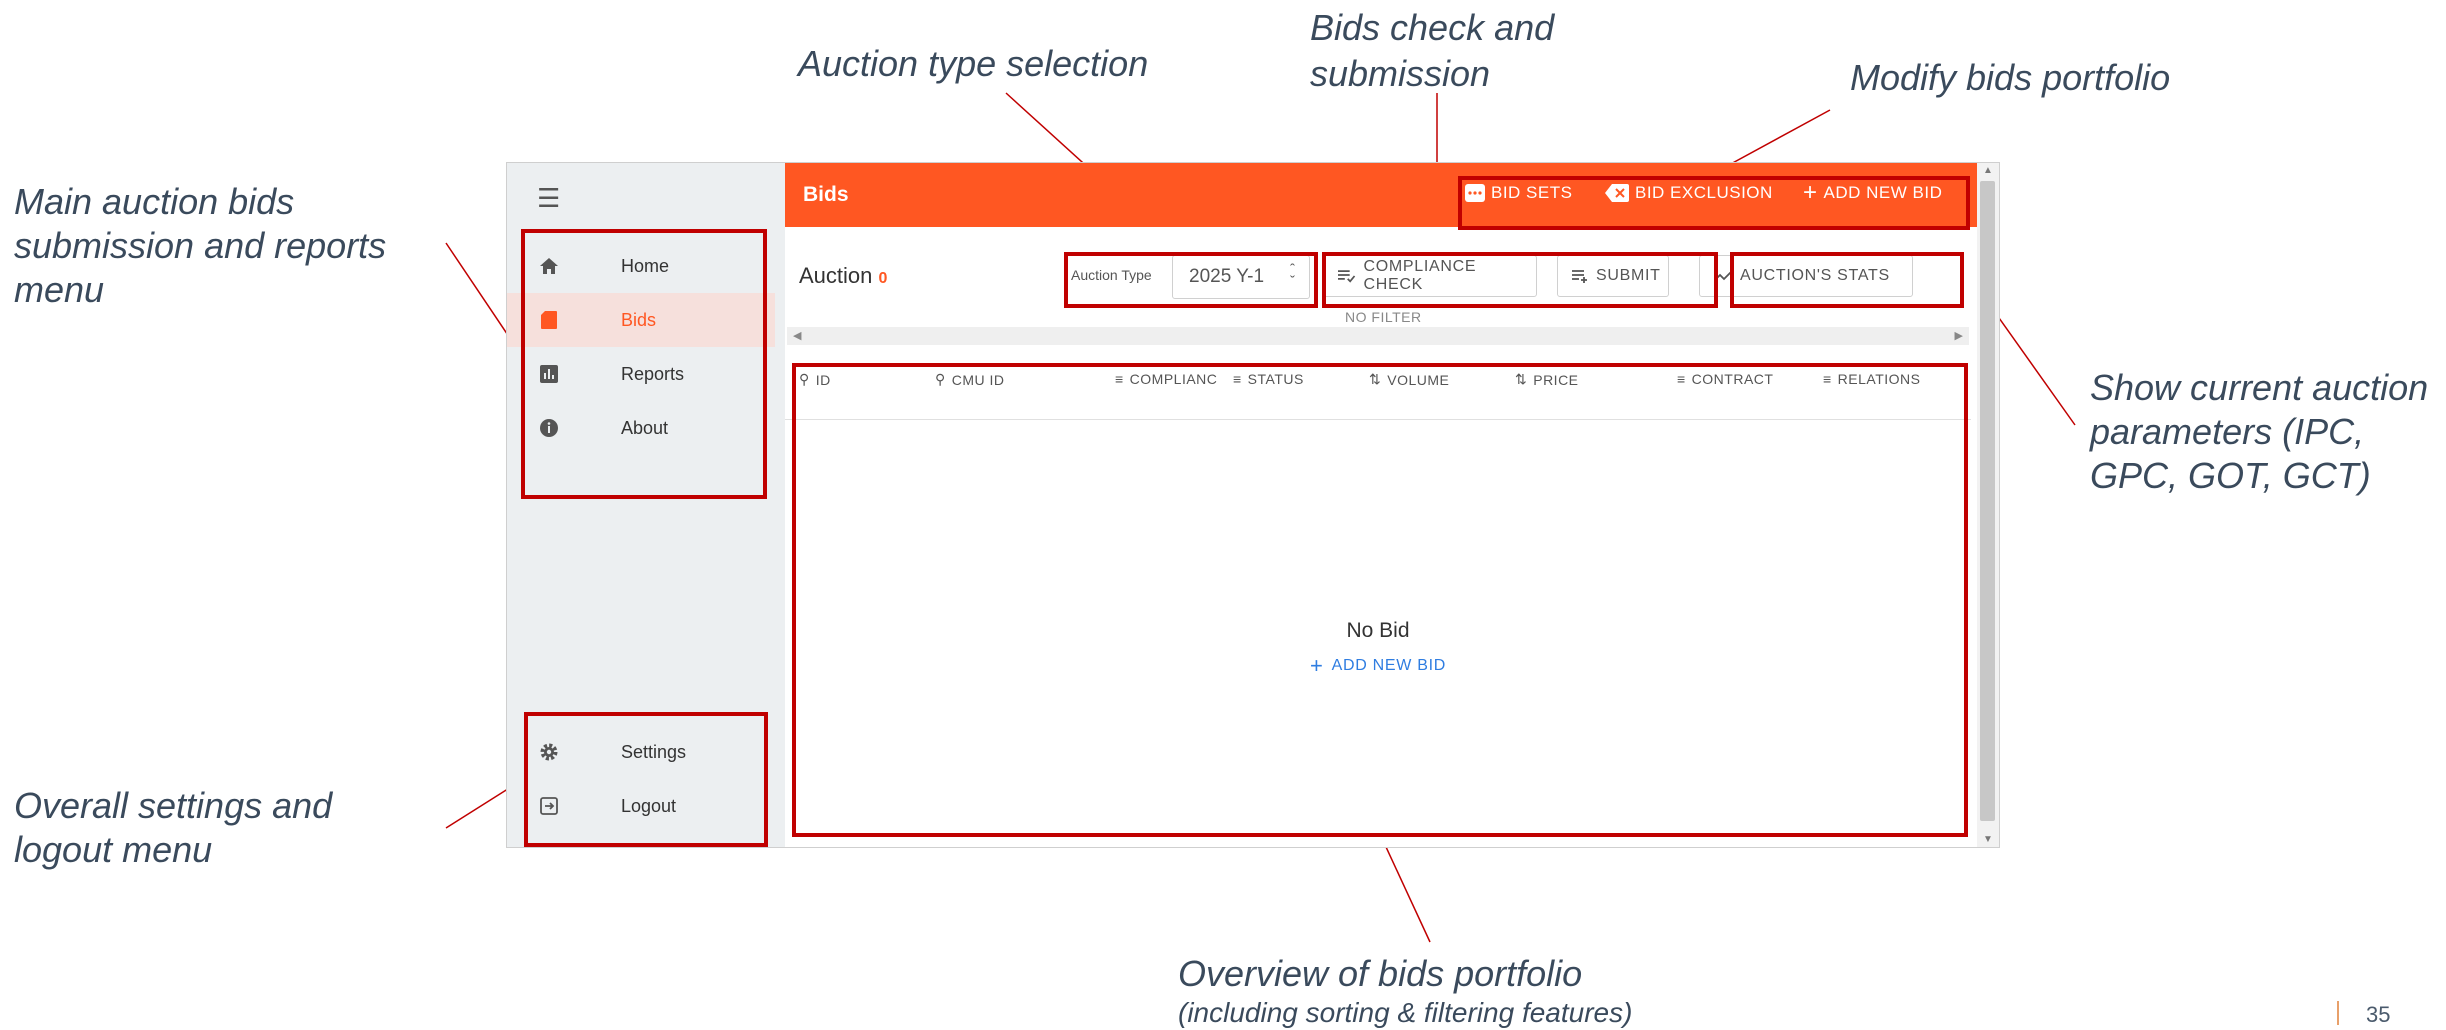 Image resolution: width=2446 pixels, height=1030 pixels. I want to click on annotation-auction-params-2: parameters (IPC,, so click(2227, 431).